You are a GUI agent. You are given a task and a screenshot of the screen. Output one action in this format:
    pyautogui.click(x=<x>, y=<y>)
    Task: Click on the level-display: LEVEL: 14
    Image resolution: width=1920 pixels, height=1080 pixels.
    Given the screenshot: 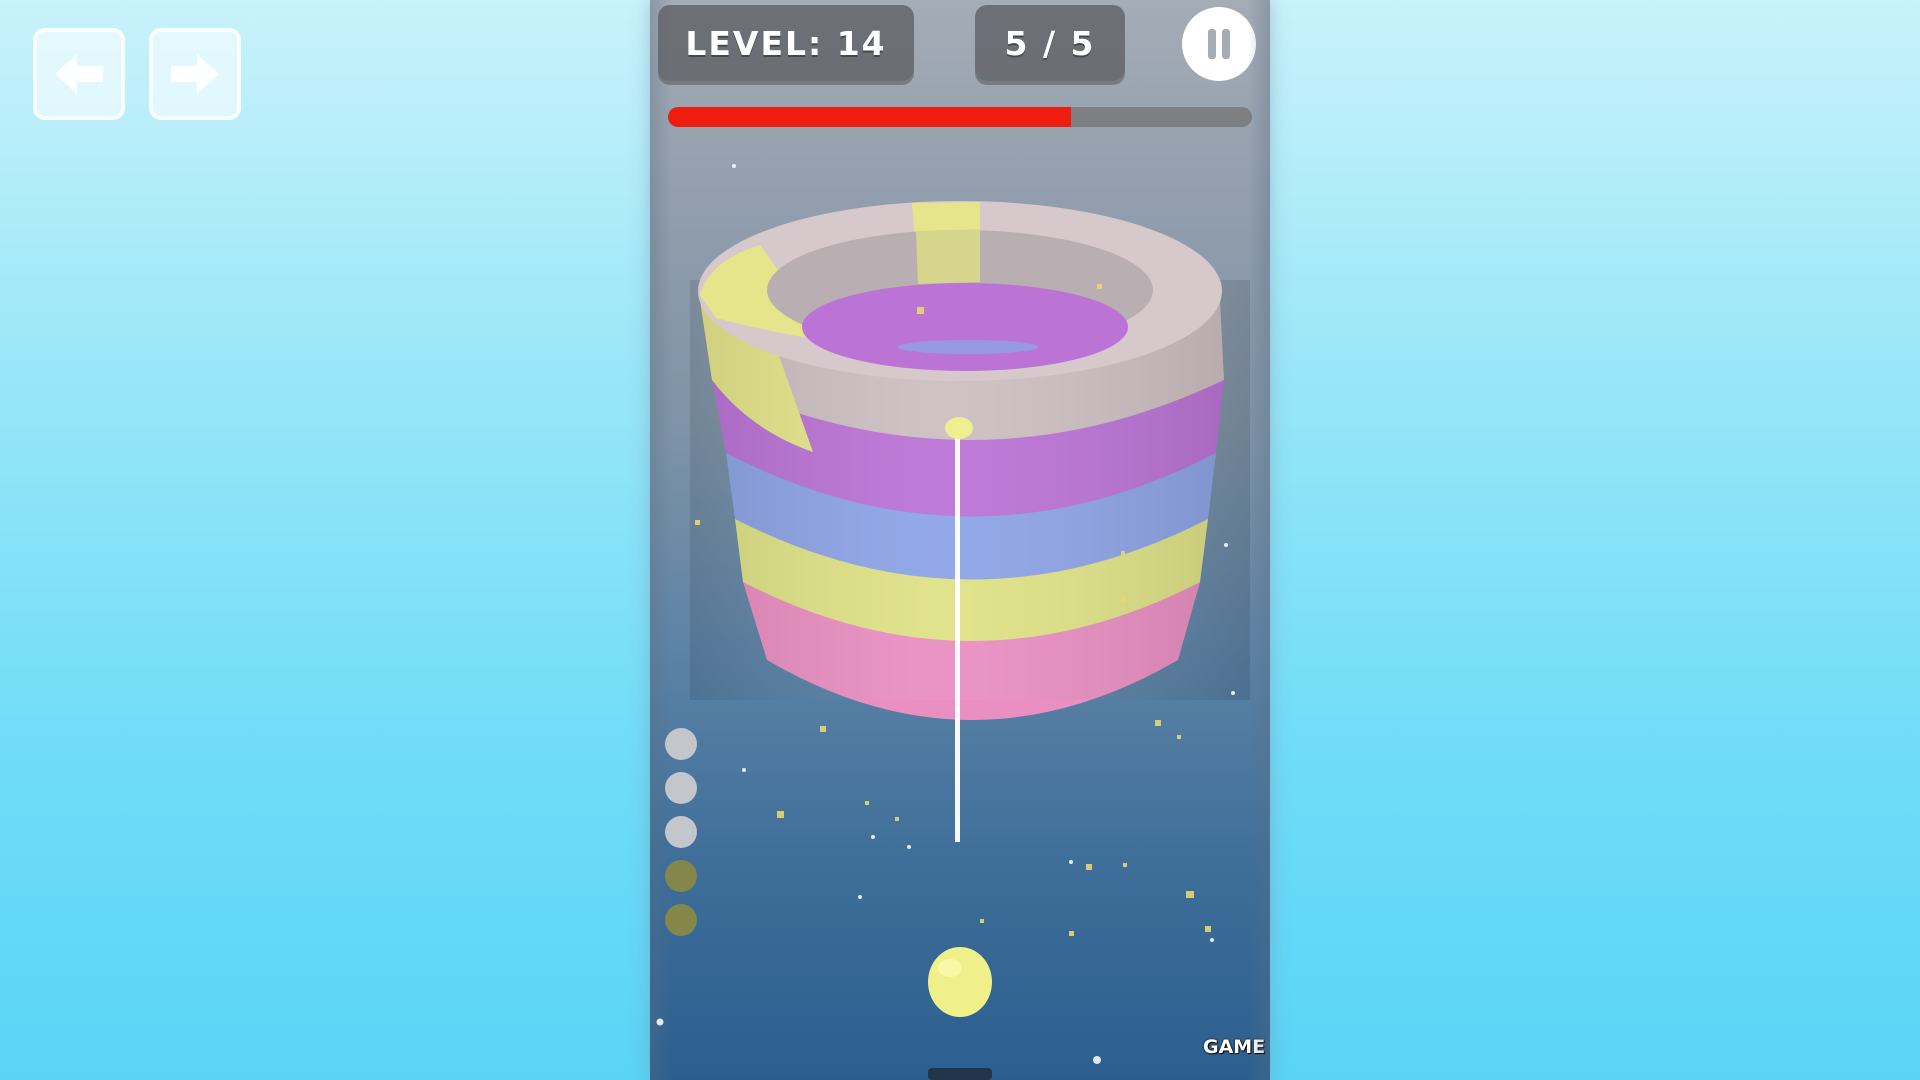 What is the action you would take?
    pyautogui.click(x=786, y=43)
    